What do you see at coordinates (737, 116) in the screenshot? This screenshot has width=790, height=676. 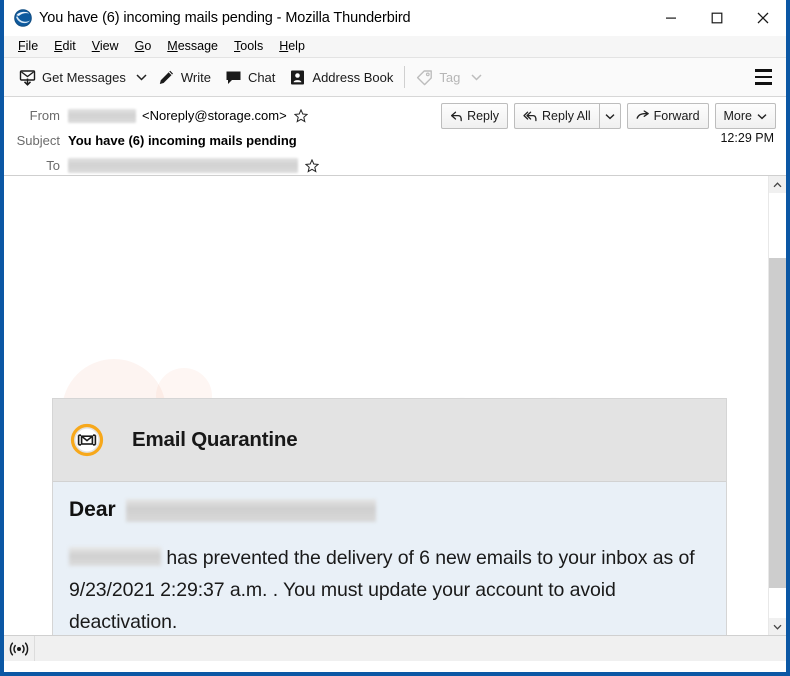 I see `more-label: More` at bounding box center [737, 116].